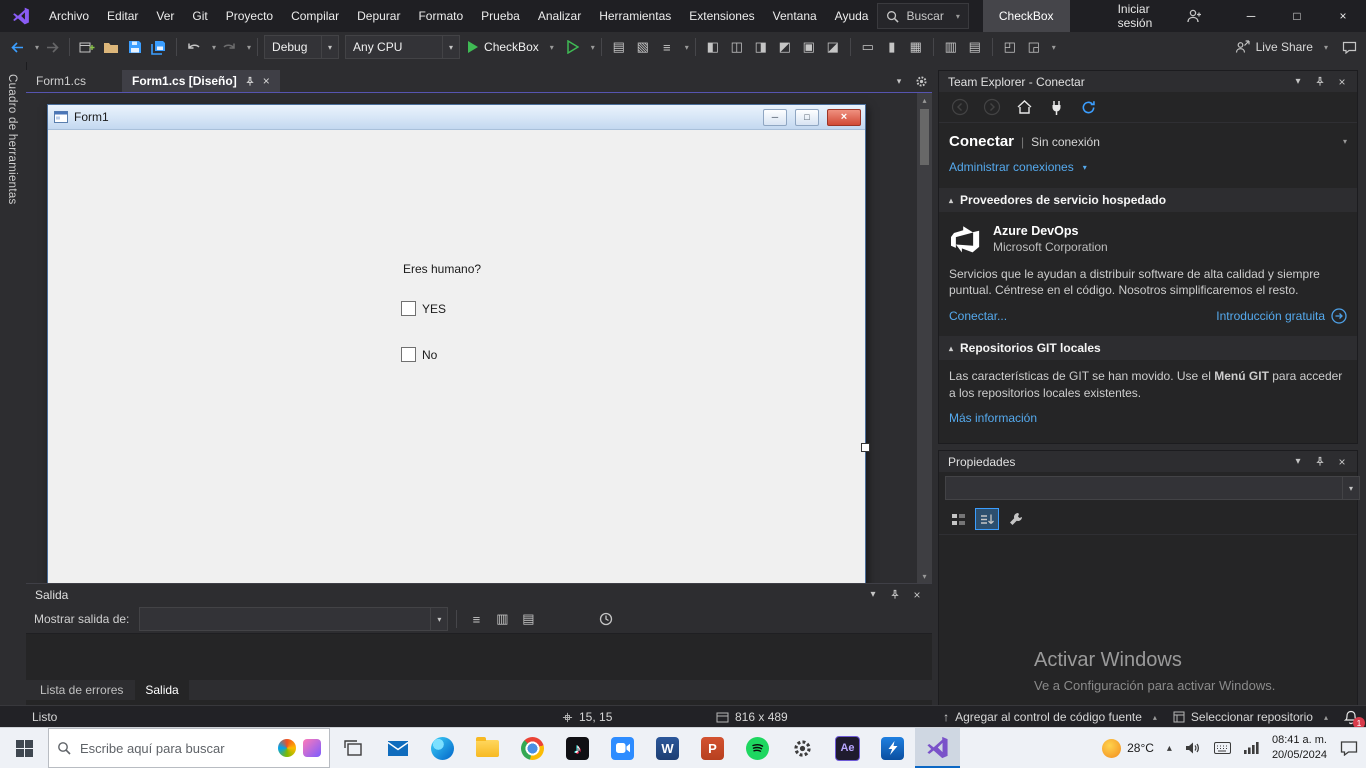  What do you see at coordinates (199, 16) in the screenshot?
I see `menu-git: Git` at bounding box center [199, 16].